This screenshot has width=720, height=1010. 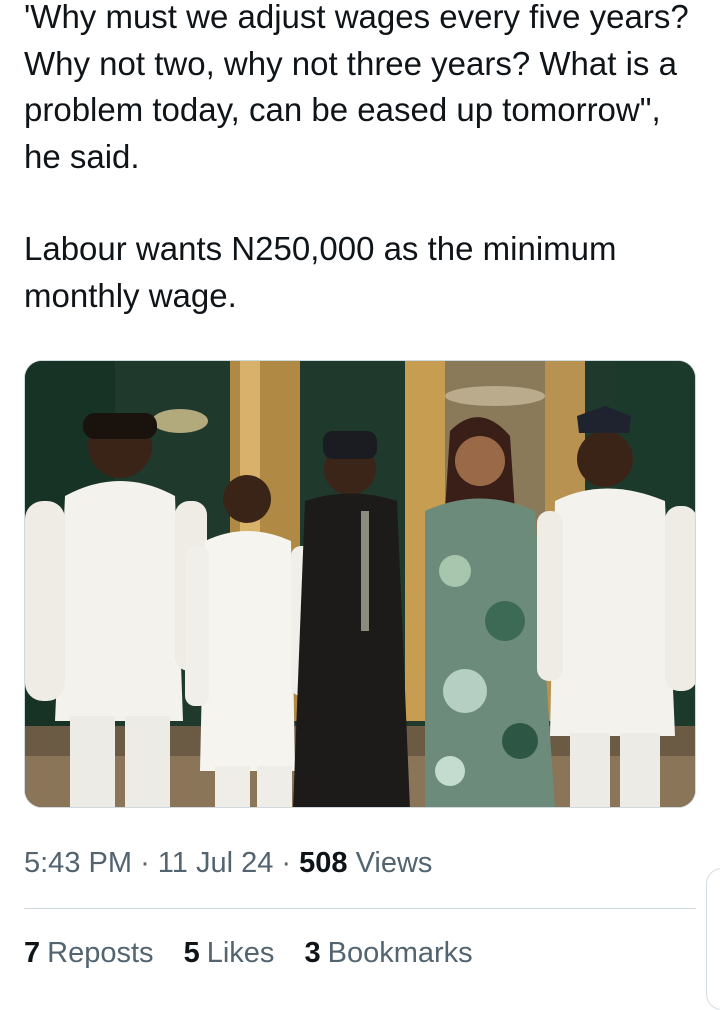 I want to click on bookmarks-stat: 3 Bookmarks, so click(x=389, y=953).